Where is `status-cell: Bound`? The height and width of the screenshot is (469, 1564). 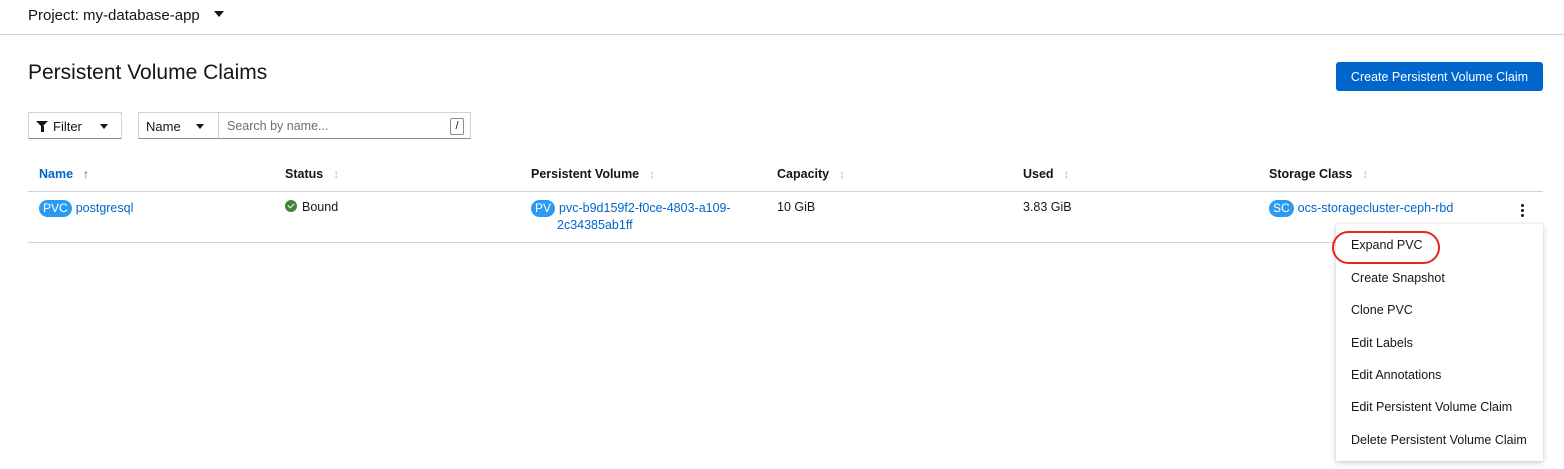
status-cell: Bound is located at coordinates (311, 207).